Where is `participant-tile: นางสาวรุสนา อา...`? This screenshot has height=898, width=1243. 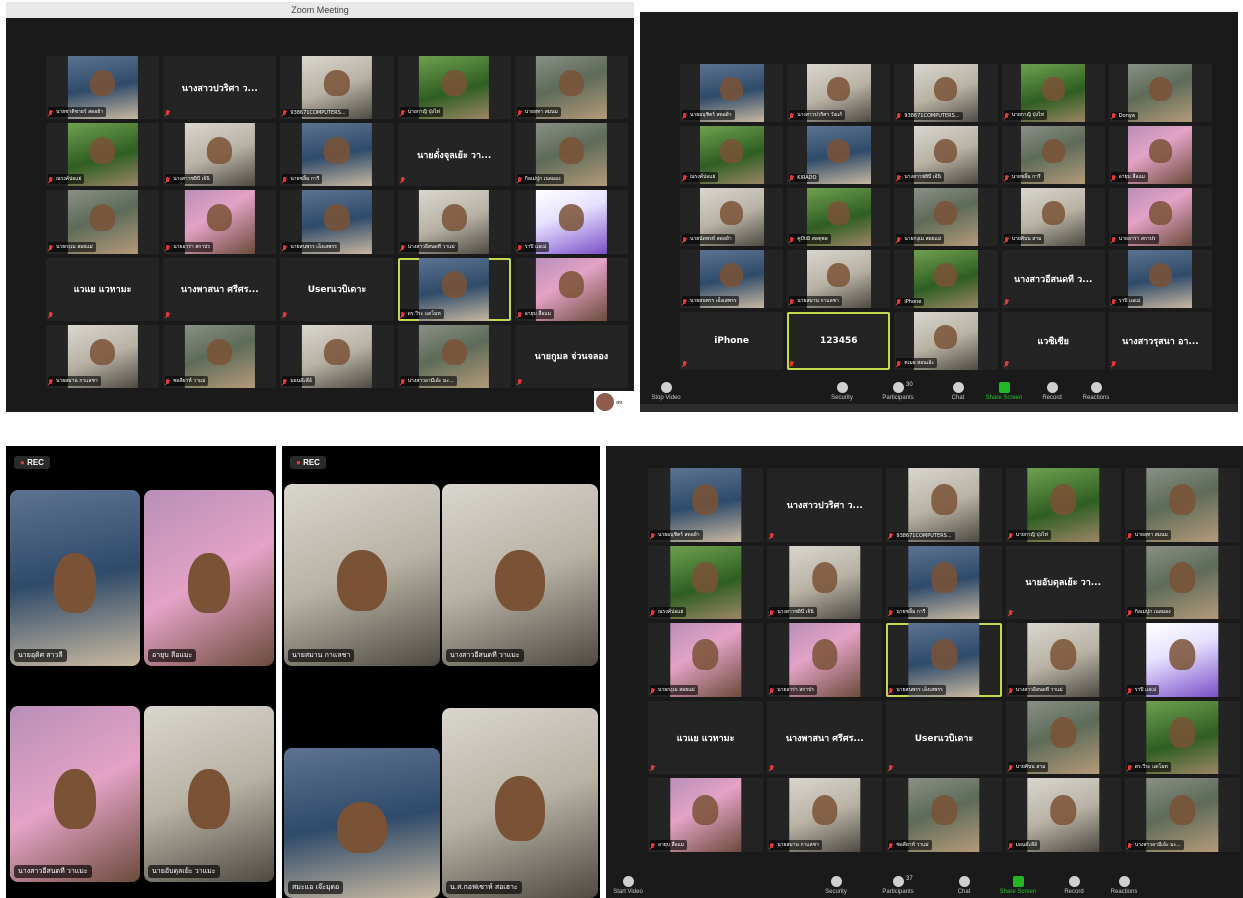
participant-tile: นางสาวรุสนา อา... is located at coordinates (1160, 341).